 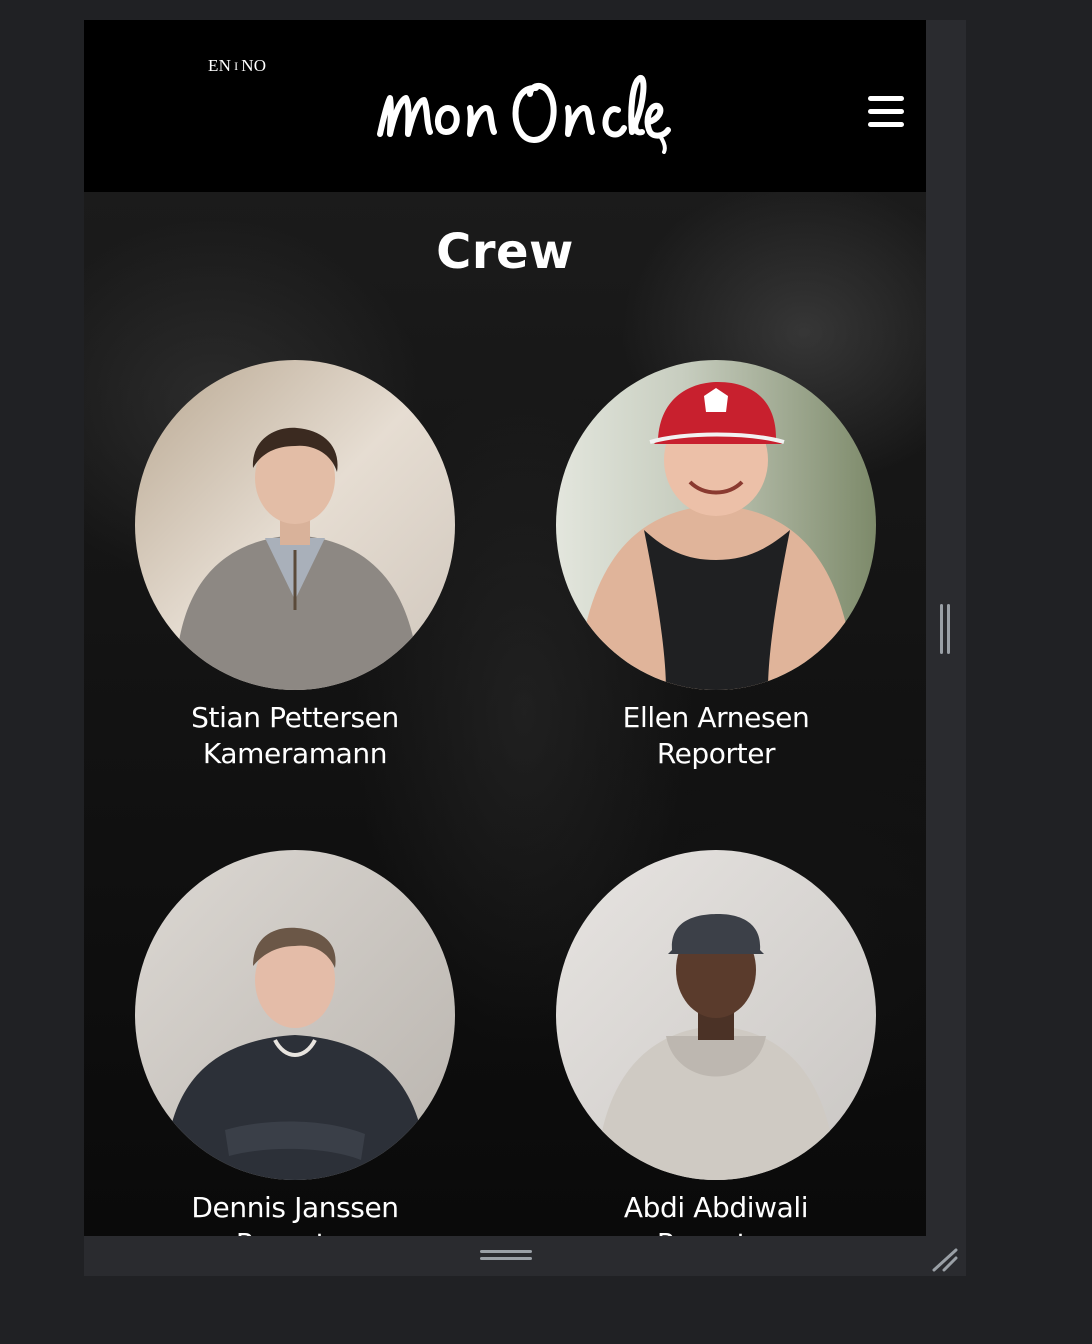 What do you see at coordinates (945, 629) in the screenshot?
I see `side-resize-handle` at bounding box center [945, 629].